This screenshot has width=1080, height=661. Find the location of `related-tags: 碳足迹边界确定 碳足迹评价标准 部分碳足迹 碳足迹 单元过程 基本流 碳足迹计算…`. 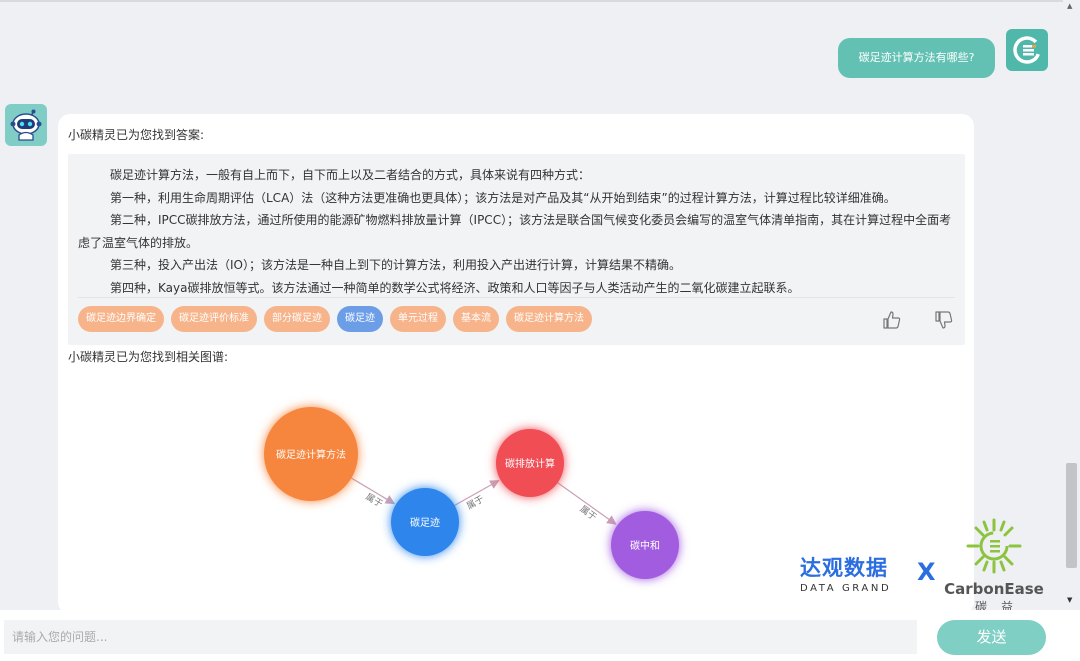

related-tags: 碳足迹边界确定 碳足迹评价标准 部分碳足迹 碳足迹 单元过程 基本流 碳足迹计算… is located at coordinates (335, 319).